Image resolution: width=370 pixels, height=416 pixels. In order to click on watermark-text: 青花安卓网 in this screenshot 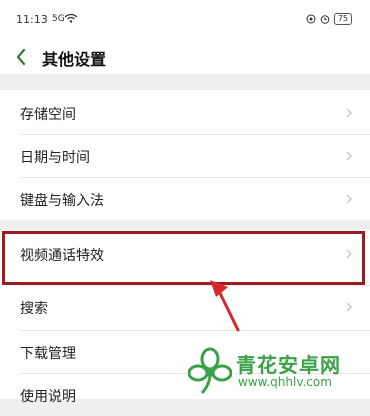, I will do `click(288, 365)`.